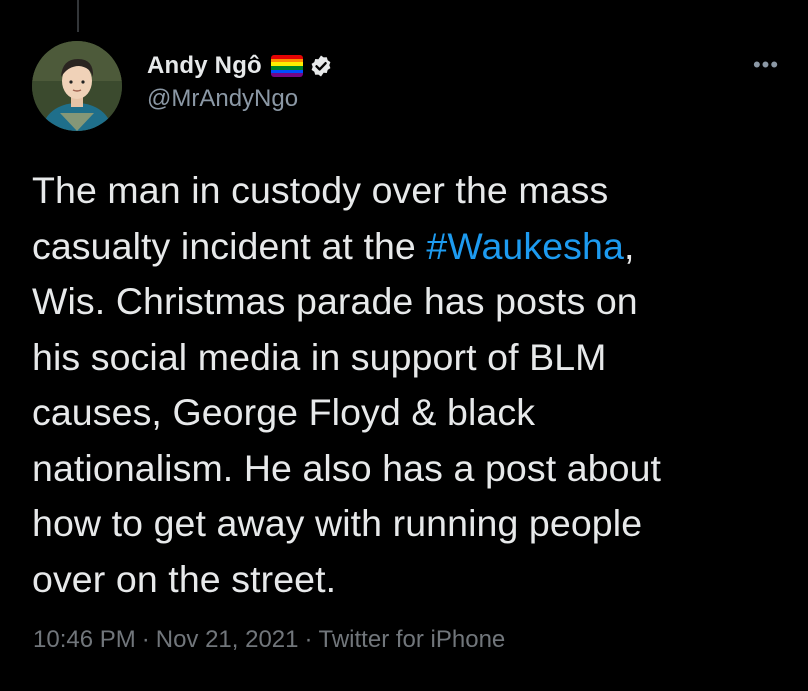 Image resolution: width=808 pixels, height=691 pixels. I want to click on more-options-icon: •••, so click(766, 65).